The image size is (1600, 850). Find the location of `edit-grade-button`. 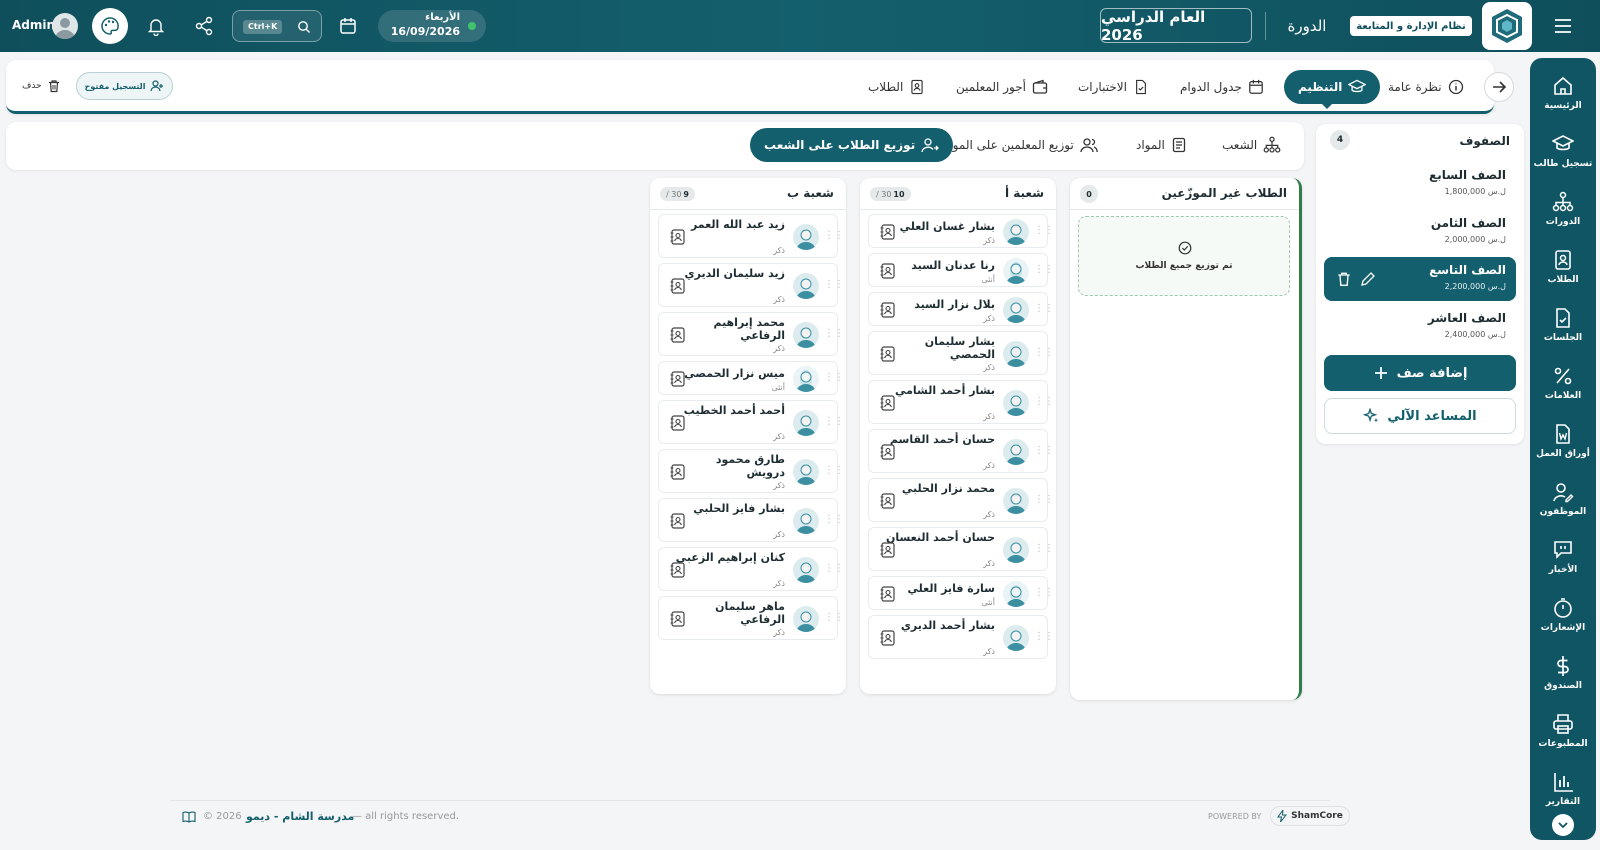

edit-grade-button is located at coordinates (1368, 279).